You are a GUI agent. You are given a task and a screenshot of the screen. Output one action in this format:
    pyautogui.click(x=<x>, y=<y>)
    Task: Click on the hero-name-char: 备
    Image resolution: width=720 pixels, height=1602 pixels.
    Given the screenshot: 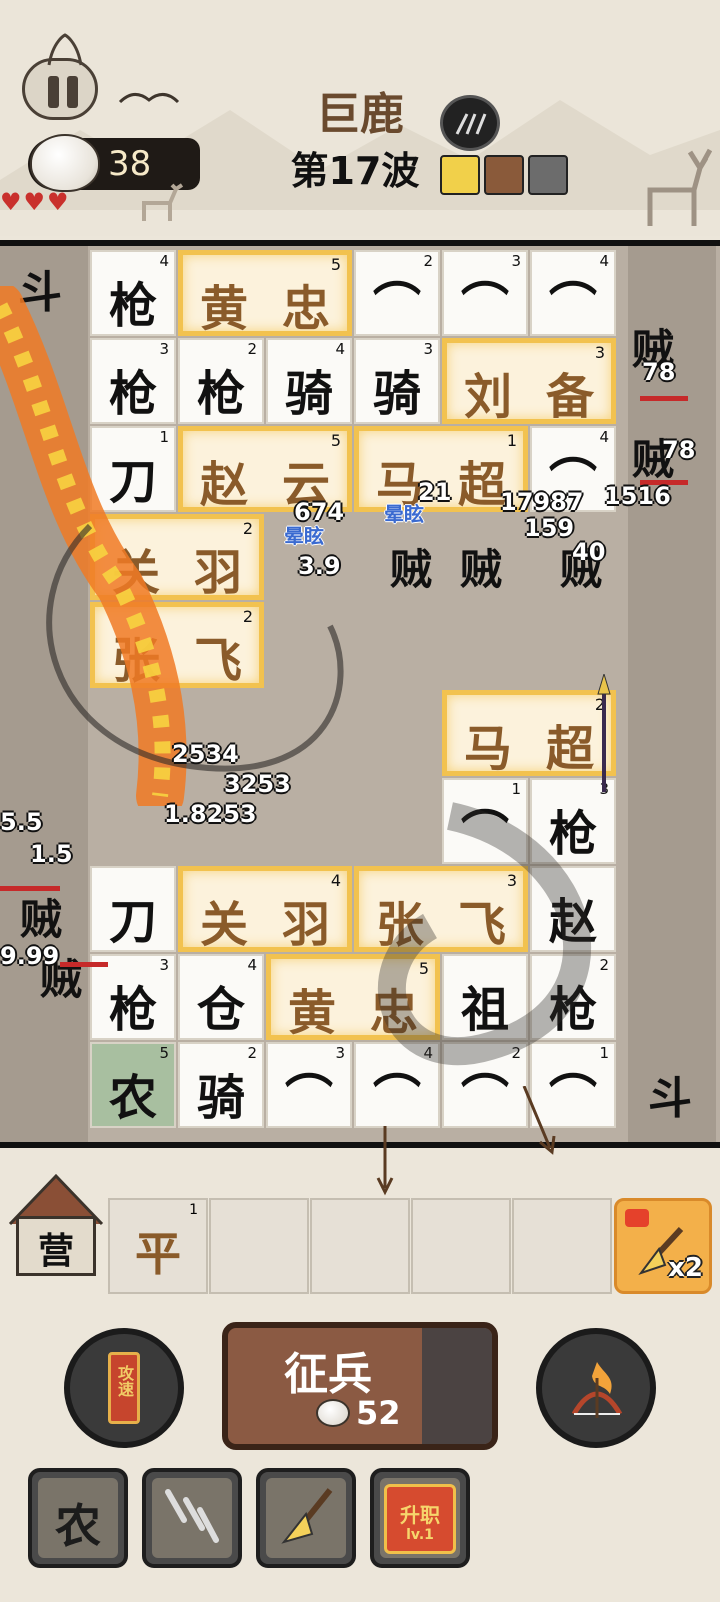 What is the action you would take?
    pyautogui.click(x=569, y=397)
    